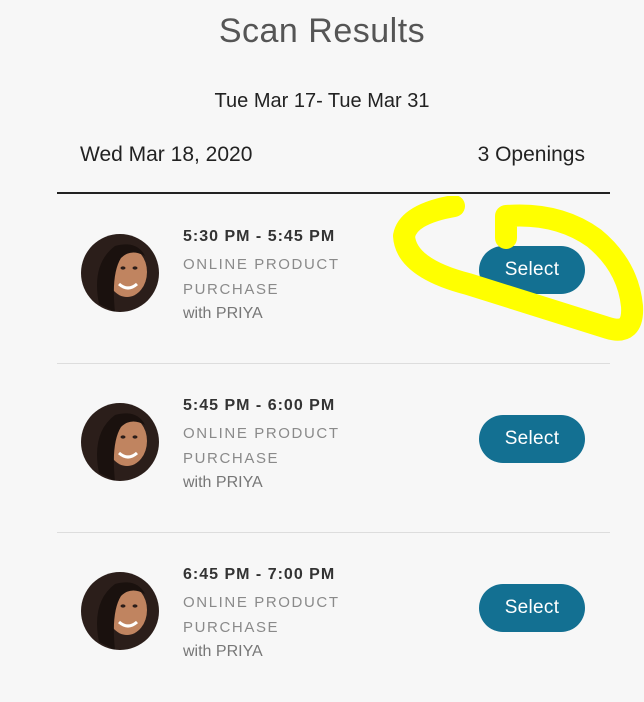  What do you see at coordinates (322, 101) in the screenshot?
I see `date-range: Tue Mar 17- Tue Mar 31` at bounding box center [322, 101].